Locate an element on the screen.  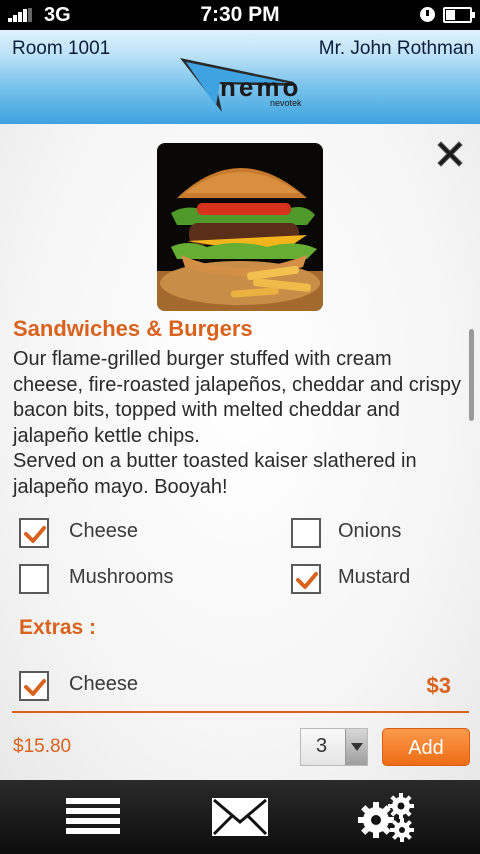
room-number: Room 1001 is located at coordinates (61, 48).